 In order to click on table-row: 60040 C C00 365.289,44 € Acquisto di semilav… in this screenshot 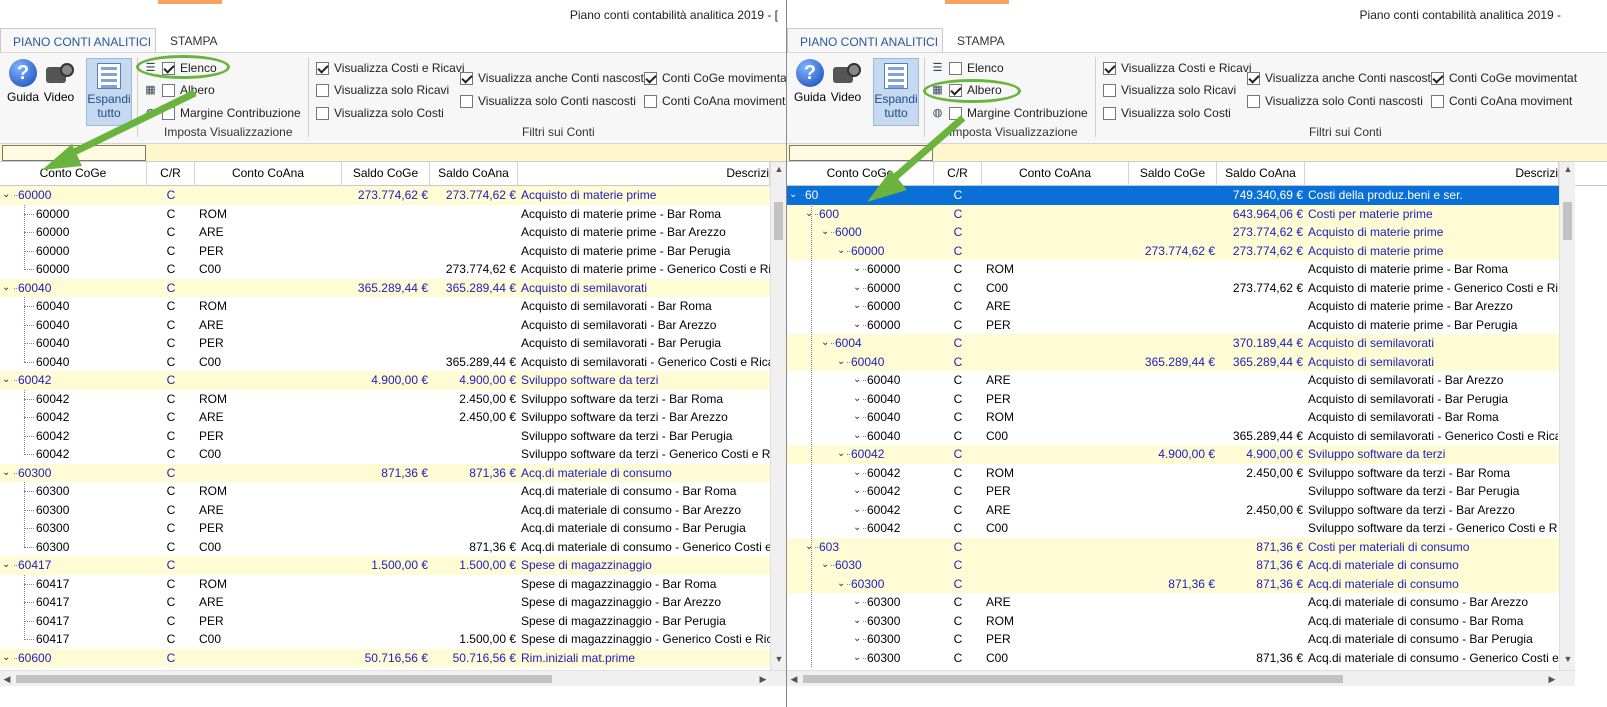, I will do `click(385, 362)`.